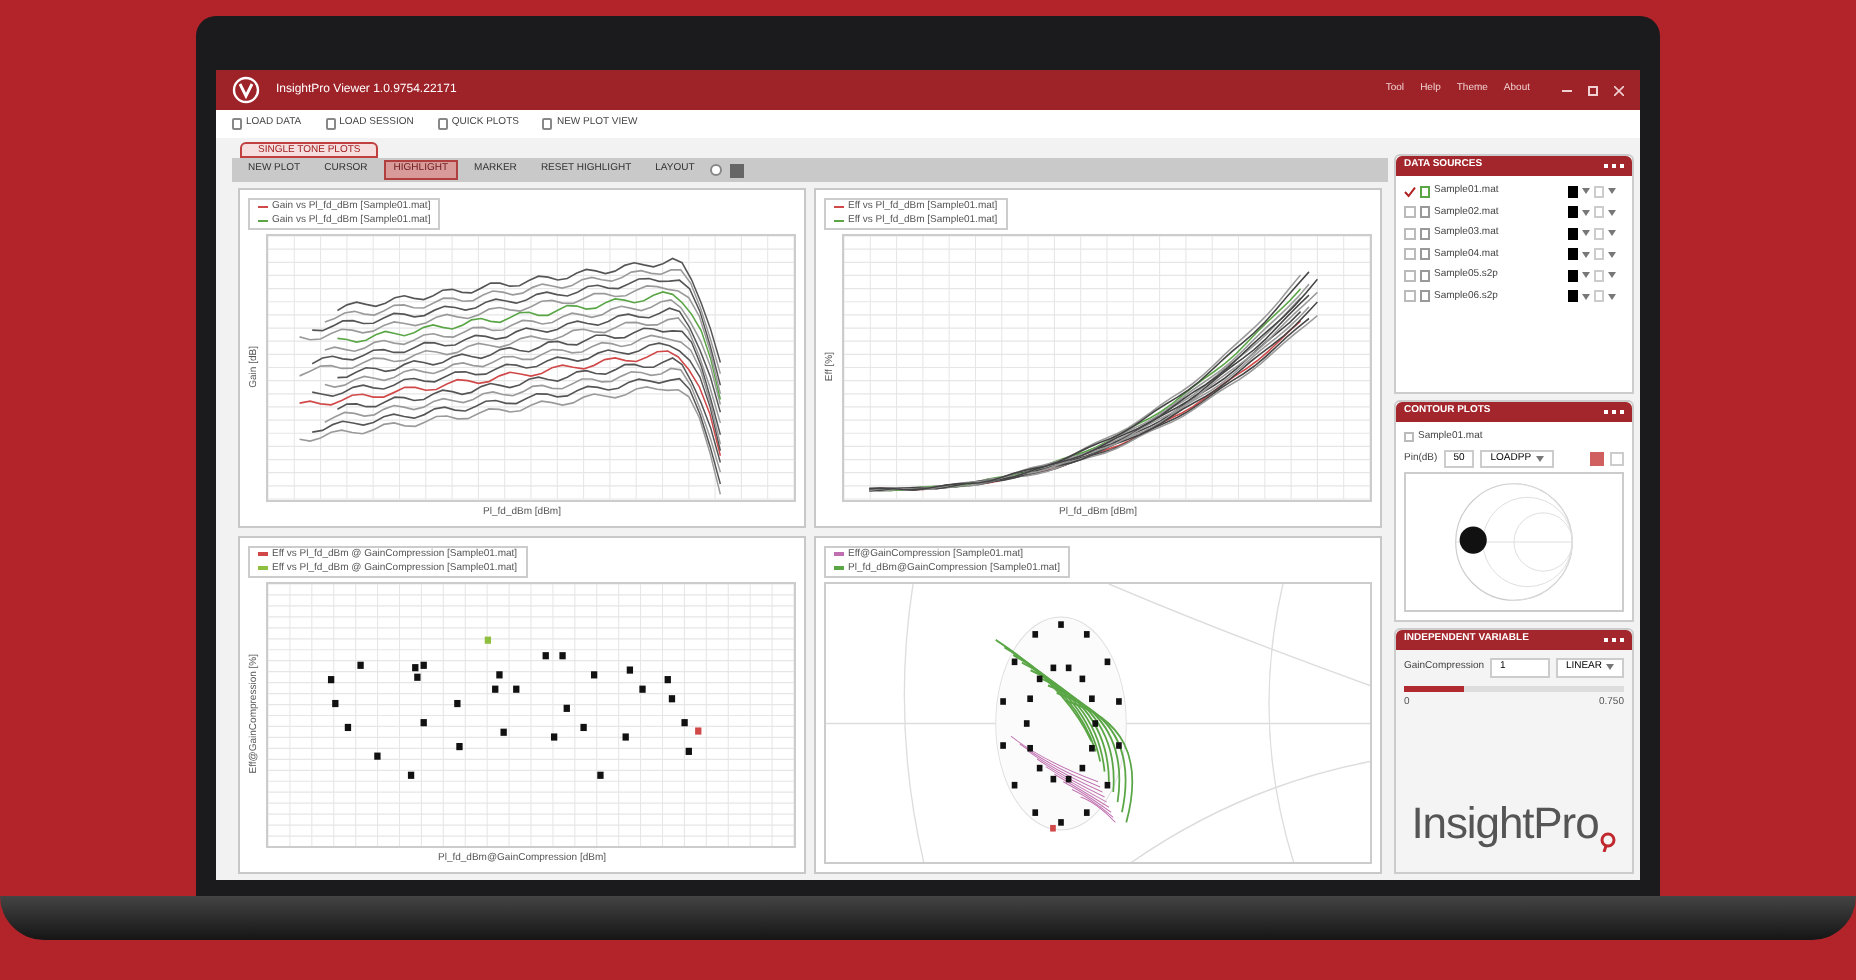 The image size is (1856, 980). What do you see at coordinates (246, 90) in the screenshot?
I see `logo-icon` at bounding box center [246, 90].